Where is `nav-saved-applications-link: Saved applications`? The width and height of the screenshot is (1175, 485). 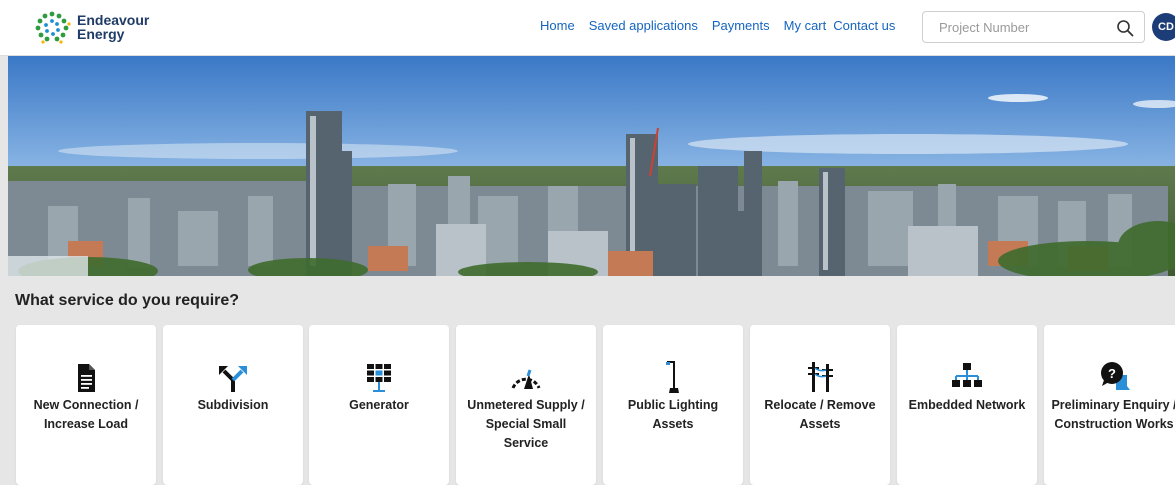 nav-saved-applications-link: Saved applications is located at coordinates (643, 25).